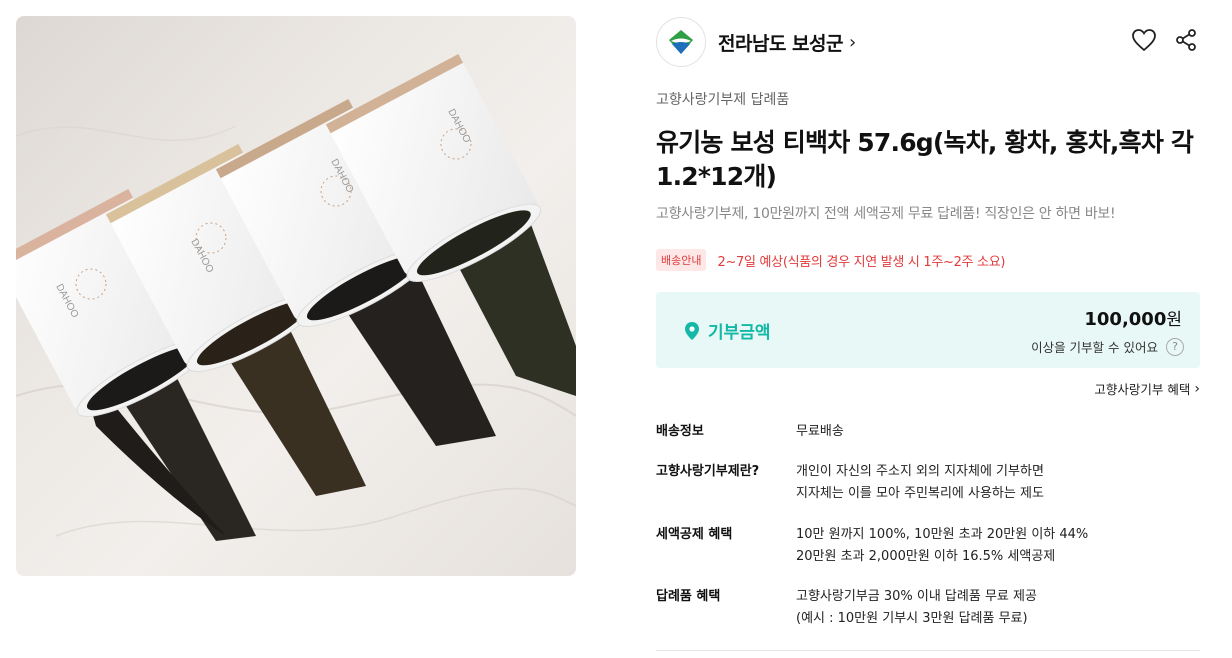 Image resolution: width=1232 pixels, height=658 pixels. What do you see at coordinates (723, 100) in the screenshot?
I see `product-category: 고향사랑기부제 답례품` at bounding box center [723, 100].